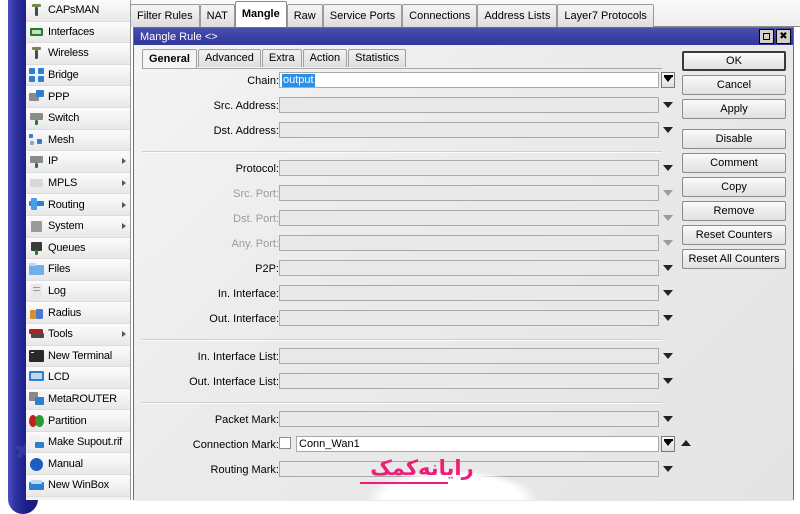 The height and width of the screenshot is (514, 800). I want to click on sidebar-item-manual: Manual, so click(78, 464).